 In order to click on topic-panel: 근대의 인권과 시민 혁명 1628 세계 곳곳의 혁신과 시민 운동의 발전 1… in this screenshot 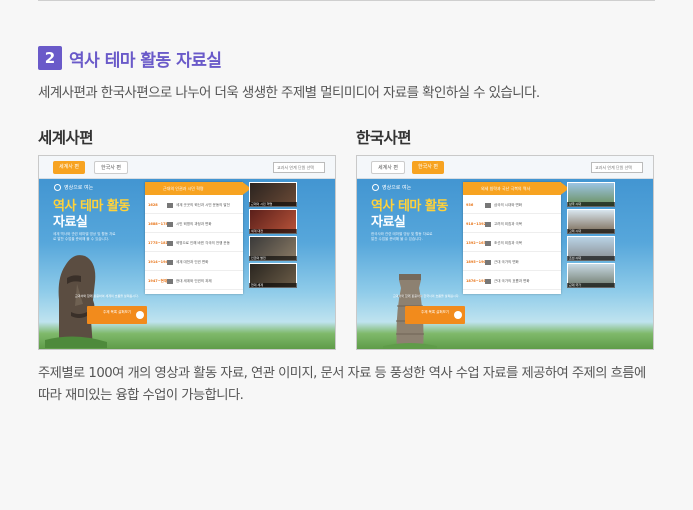, I will do `click(198, 238)`.